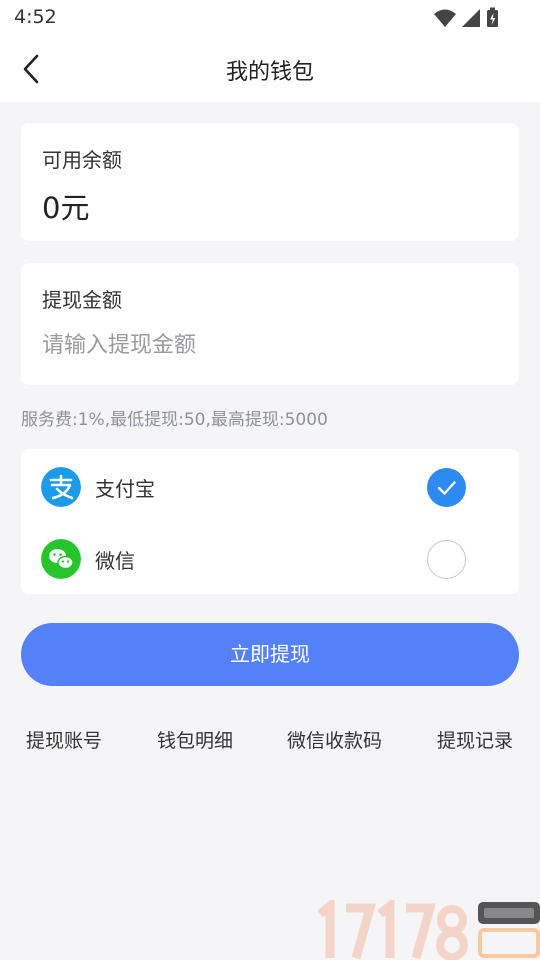  What do you see at coordinates (64, 739) in the screenshot?
I see `link-withdraw-account: 提现账号` at bounding box center [64, 739].